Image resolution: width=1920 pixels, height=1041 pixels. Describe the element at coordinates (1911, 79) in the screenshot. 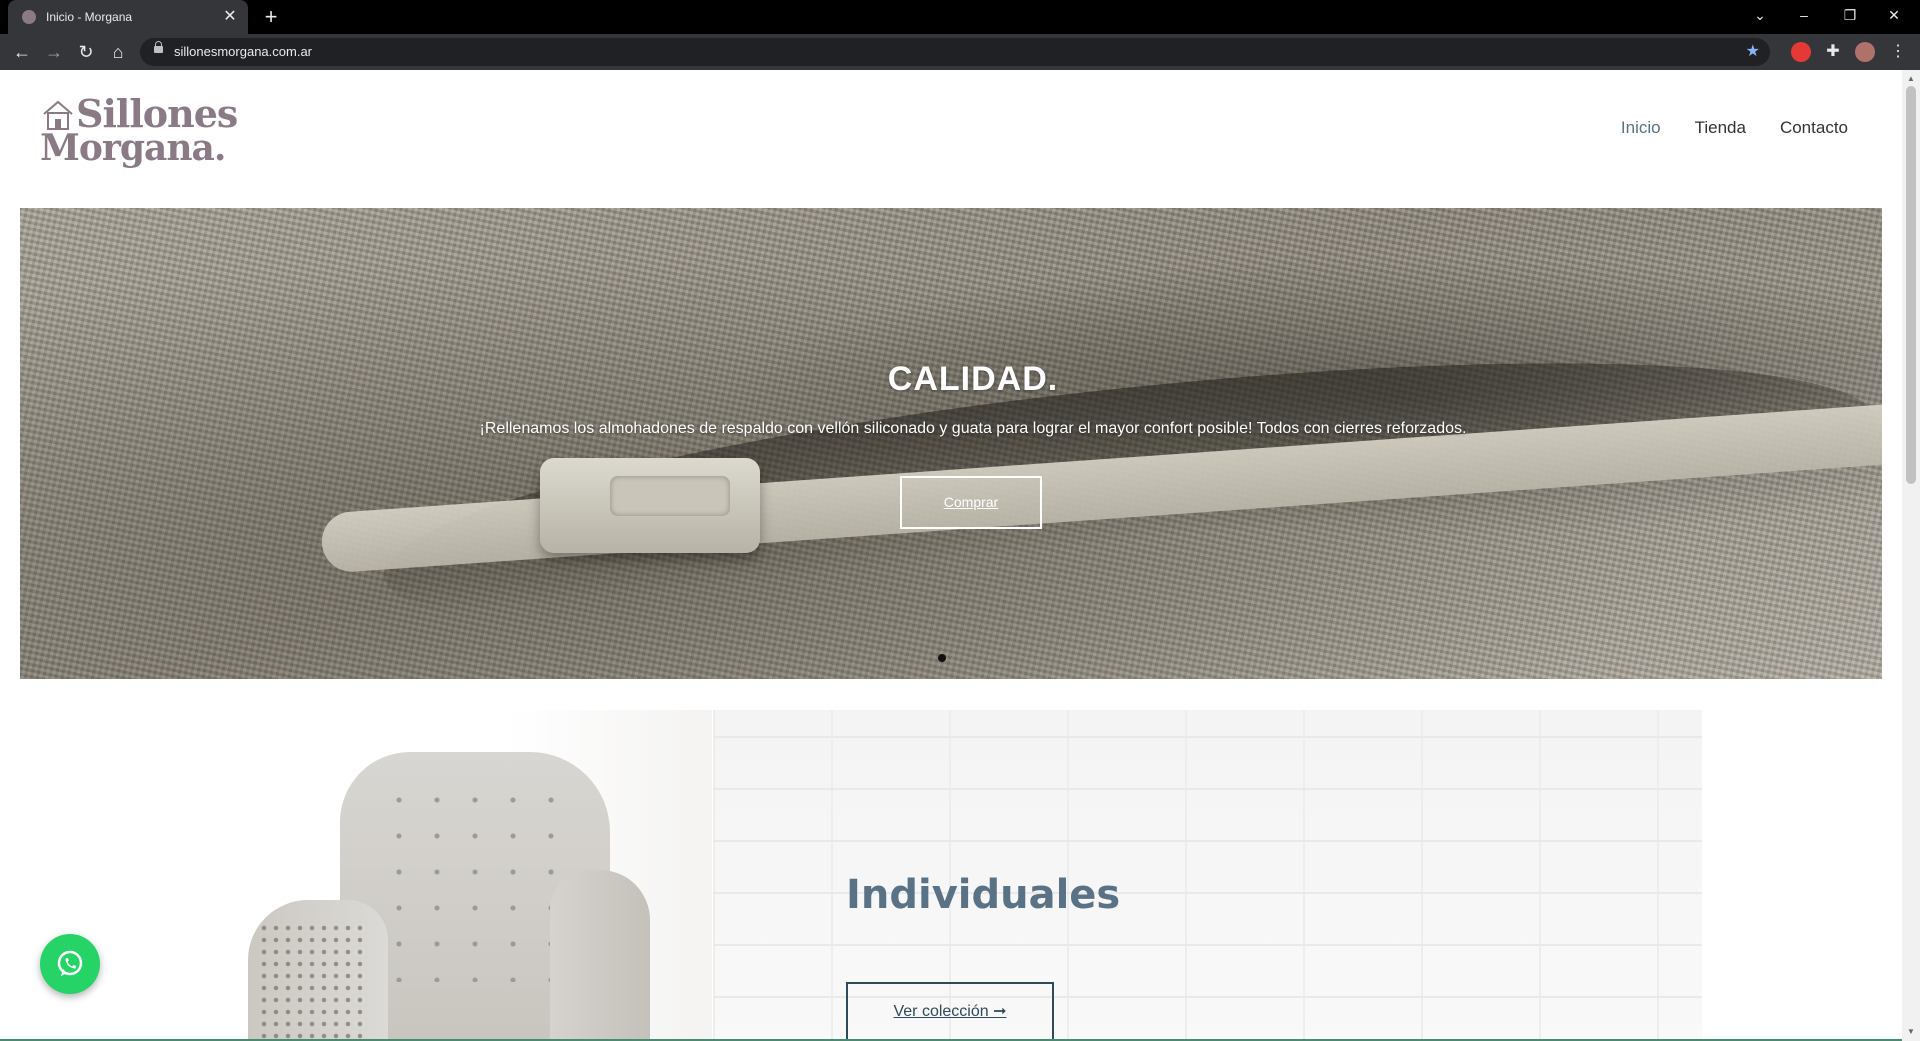

I see `scroll-up-icon: ▲` at that location.